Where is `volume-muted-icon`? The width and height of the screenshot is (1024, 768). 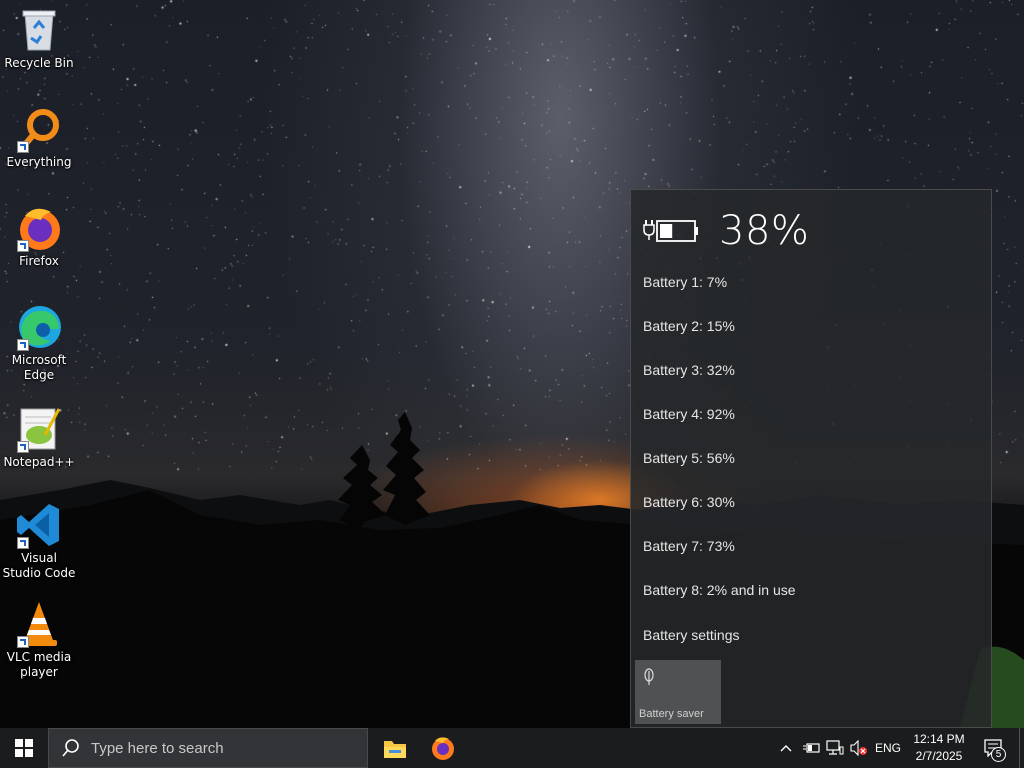
volume-muted-icon is located at coordinates (858, 748).